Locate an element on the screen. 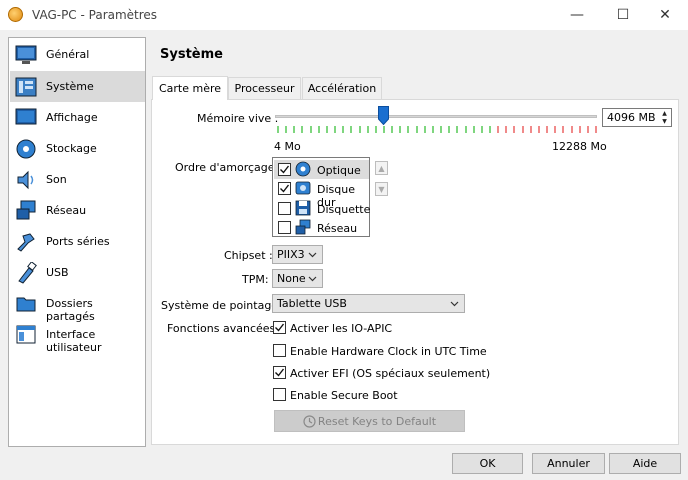  boot-item-floppy: Disquette is located at coordinates (322, 208).